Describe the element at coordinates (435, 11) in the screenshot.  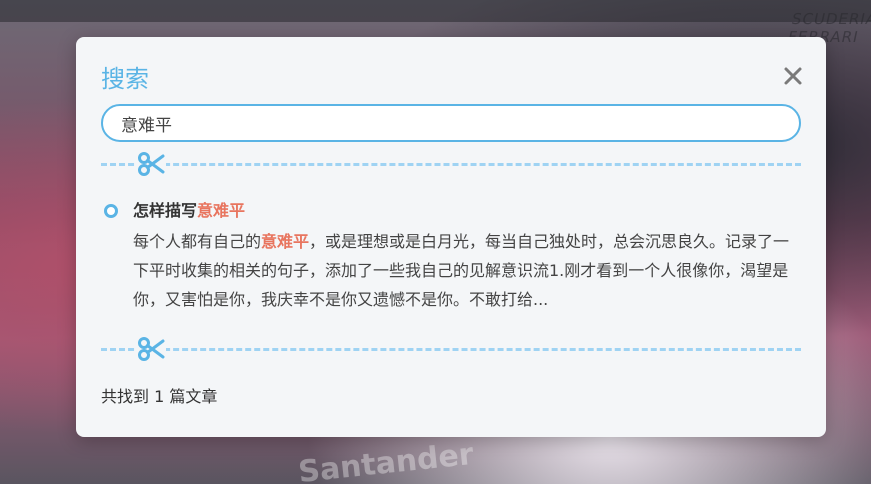
I see `top-bar` at that location.